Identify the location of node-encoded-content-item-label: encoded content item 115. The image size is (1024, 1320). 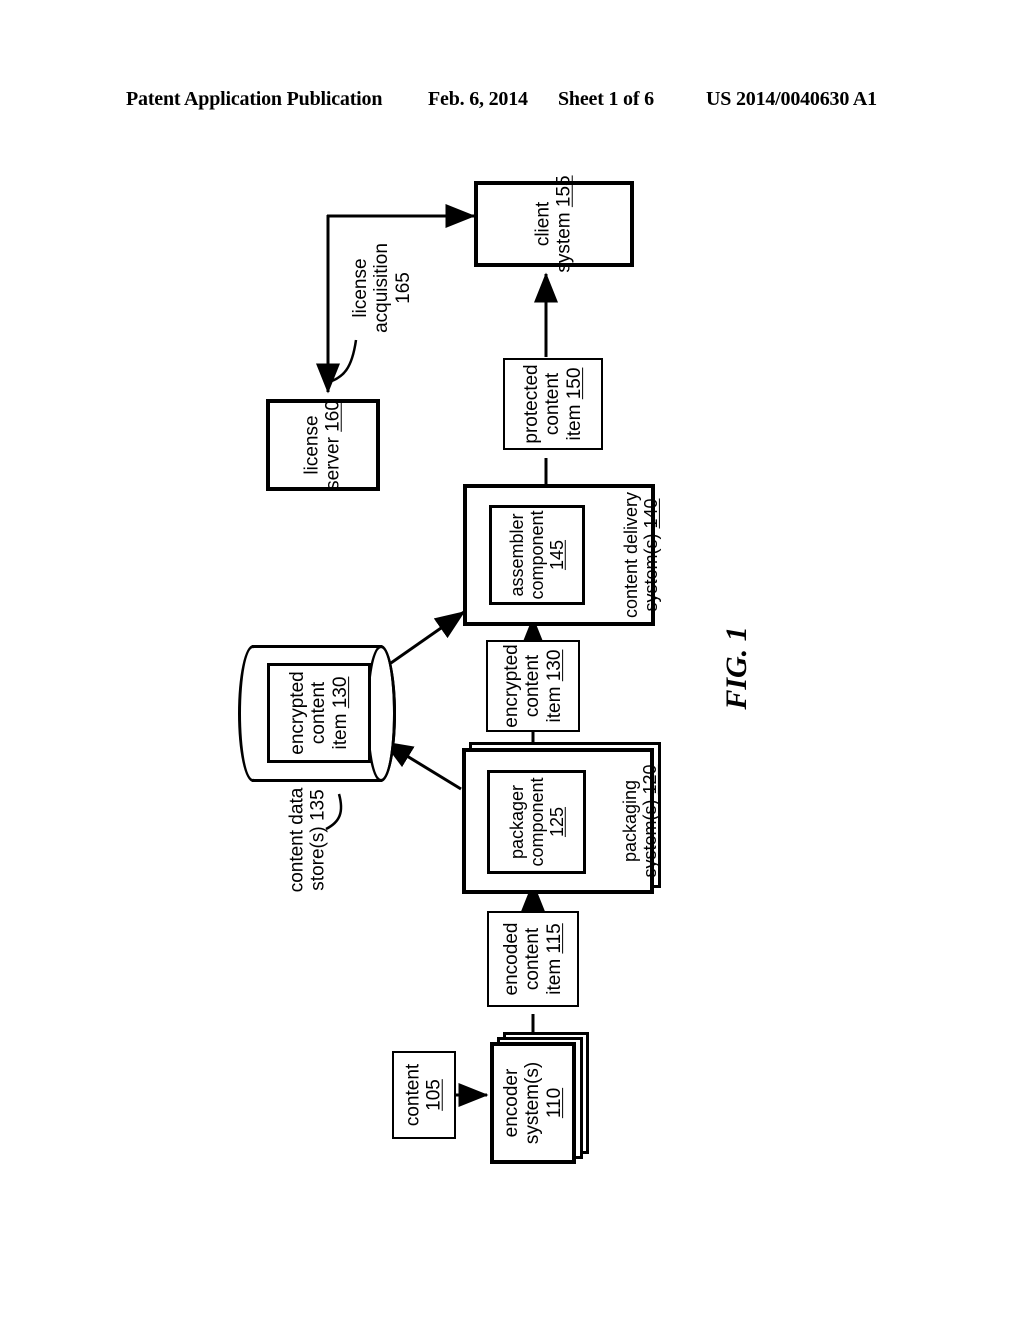
(533, 959).